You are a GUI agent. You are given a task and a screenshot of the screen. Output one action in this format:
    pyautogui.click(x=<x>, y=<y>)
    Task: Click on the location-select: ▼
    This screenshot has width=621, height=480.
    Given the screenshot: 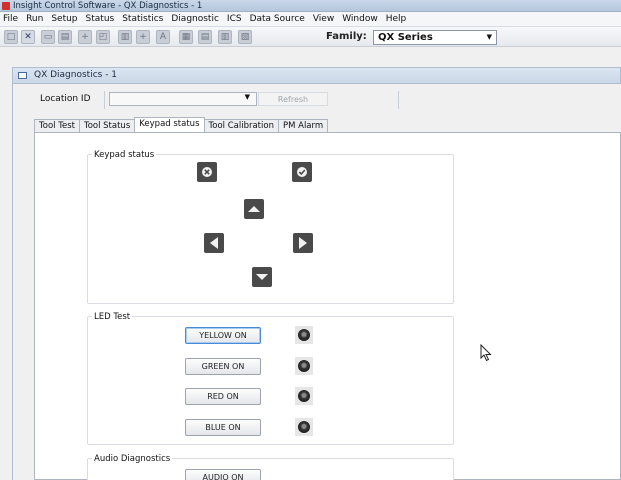 What is the action you would take?
    pyautogui.click(x=183, y=99)
    